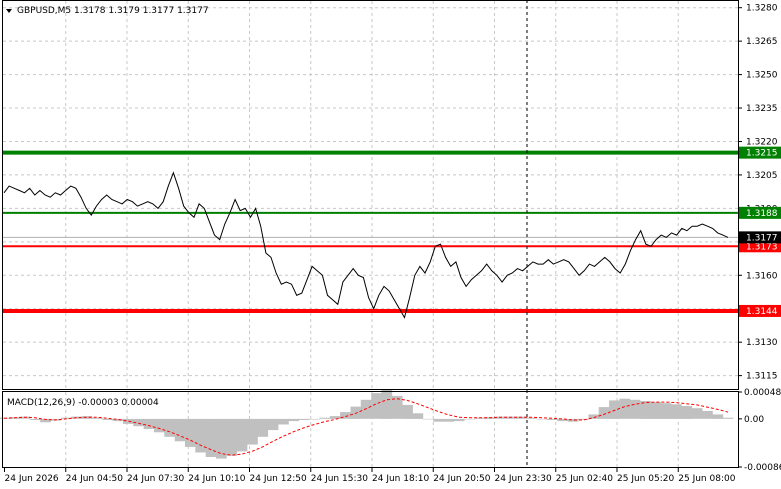  Describe the element at coordinates (706, 479) in the screenshot. I see `time-tick-label: 25 Jun 08:00` at that location.